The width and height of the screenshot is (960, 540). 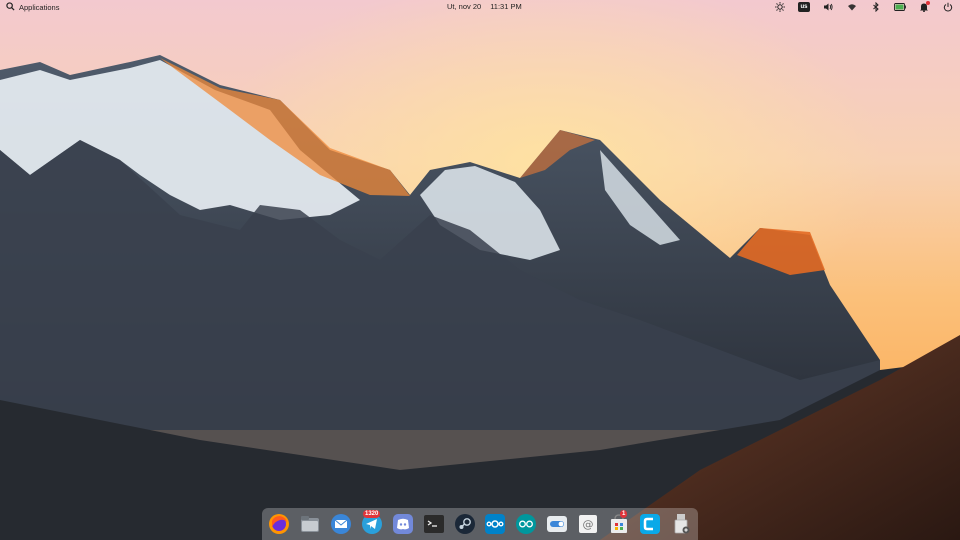 I want to click on keyboard-layout-indicator: us, so click(x=804, y=7).